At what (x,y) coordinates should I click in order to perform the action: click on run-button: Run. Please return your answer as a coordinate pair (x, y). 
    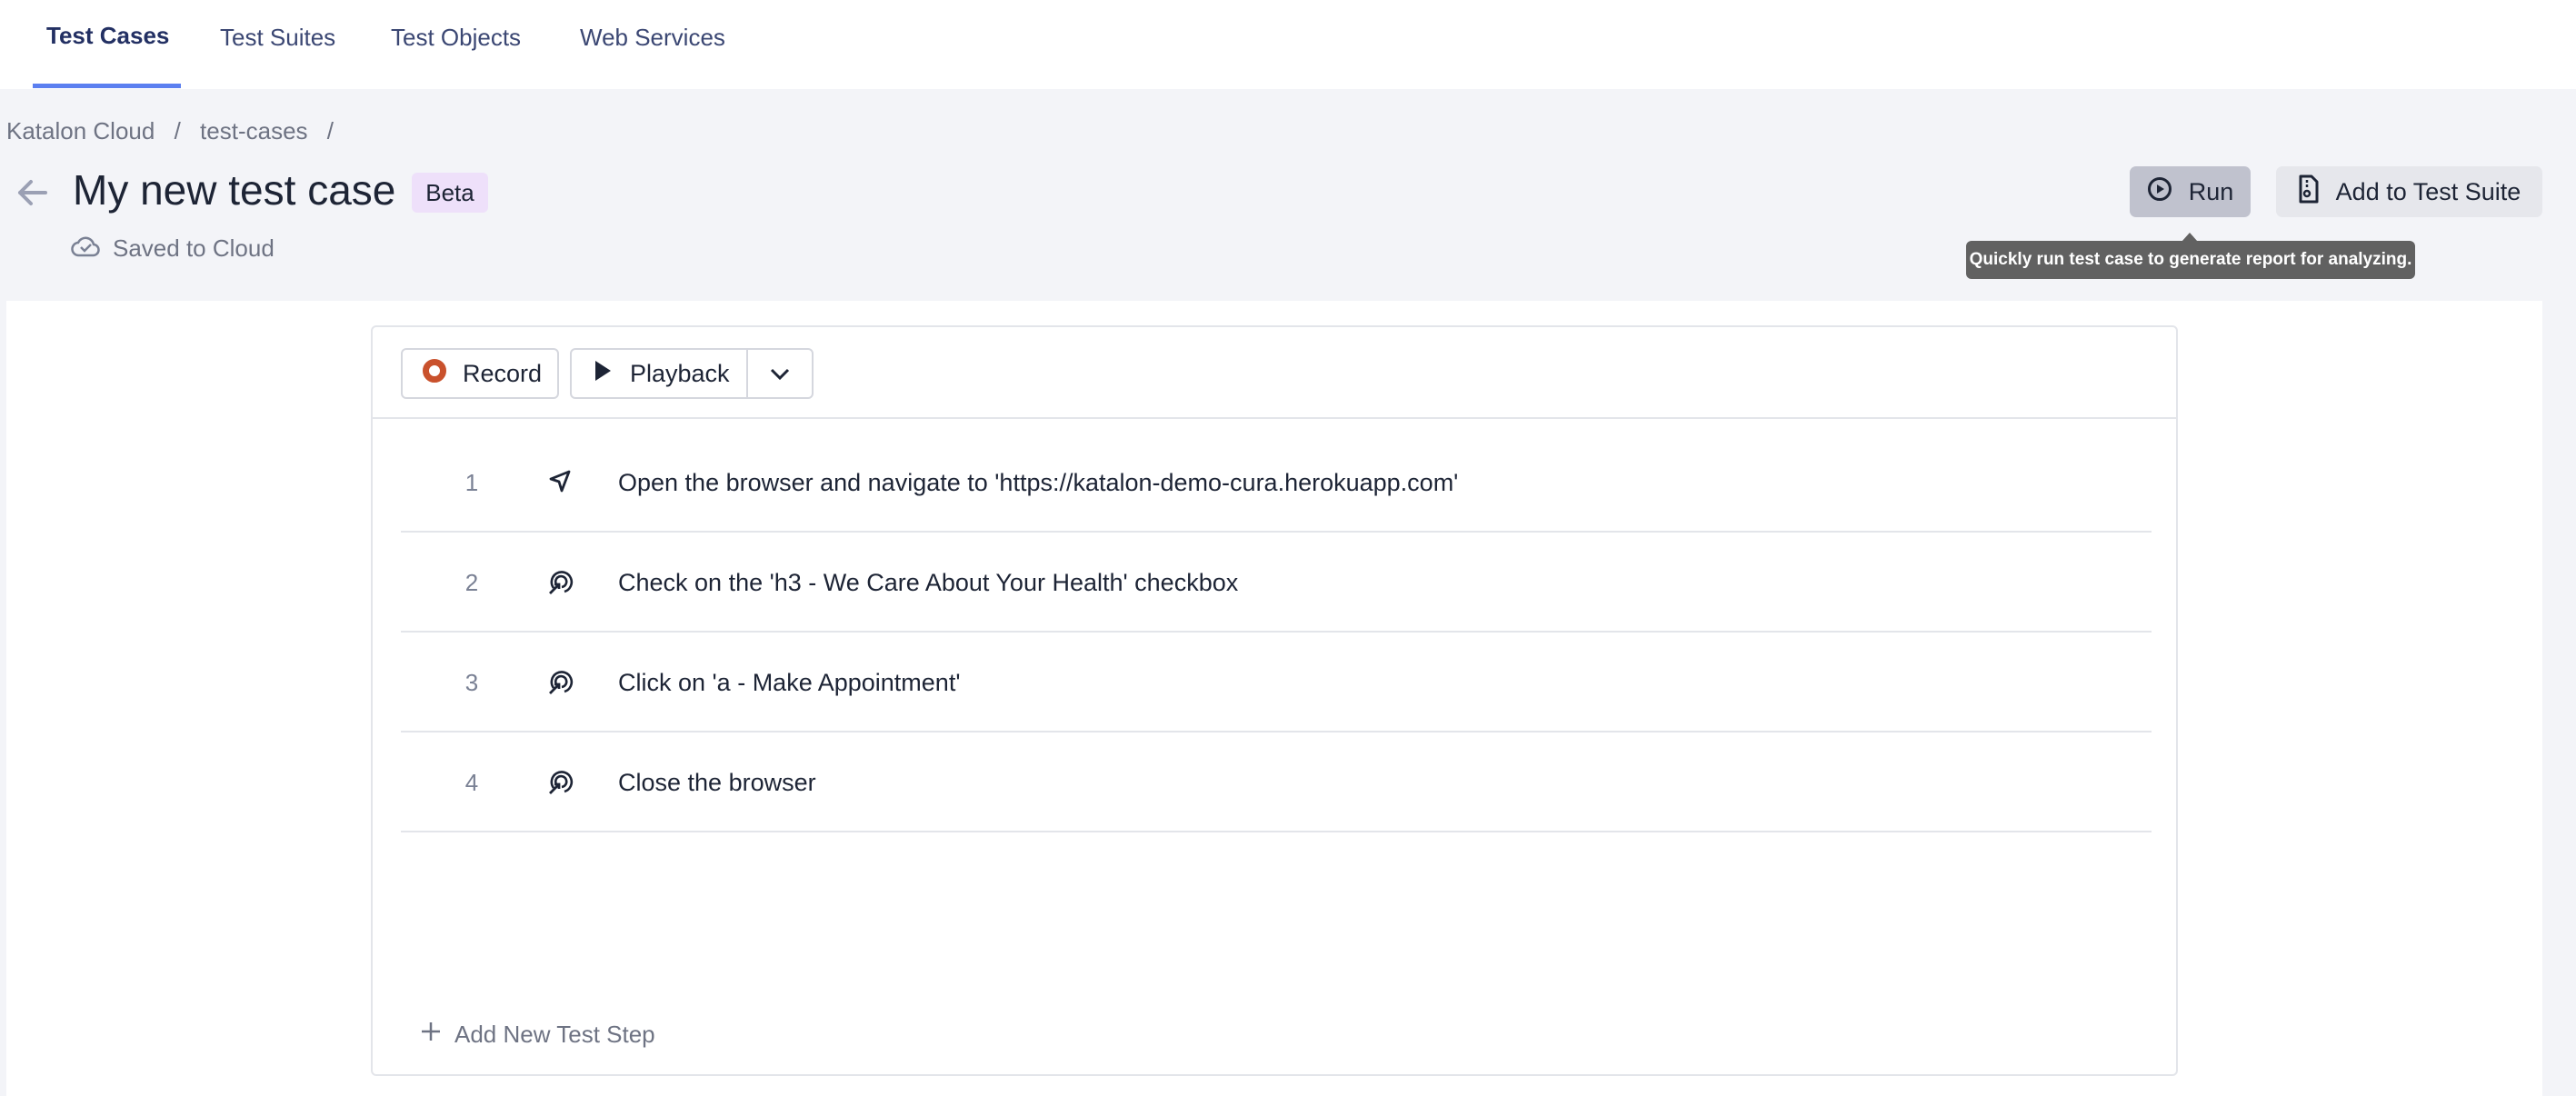
    Looking at the image, I should click on (2190, 191).